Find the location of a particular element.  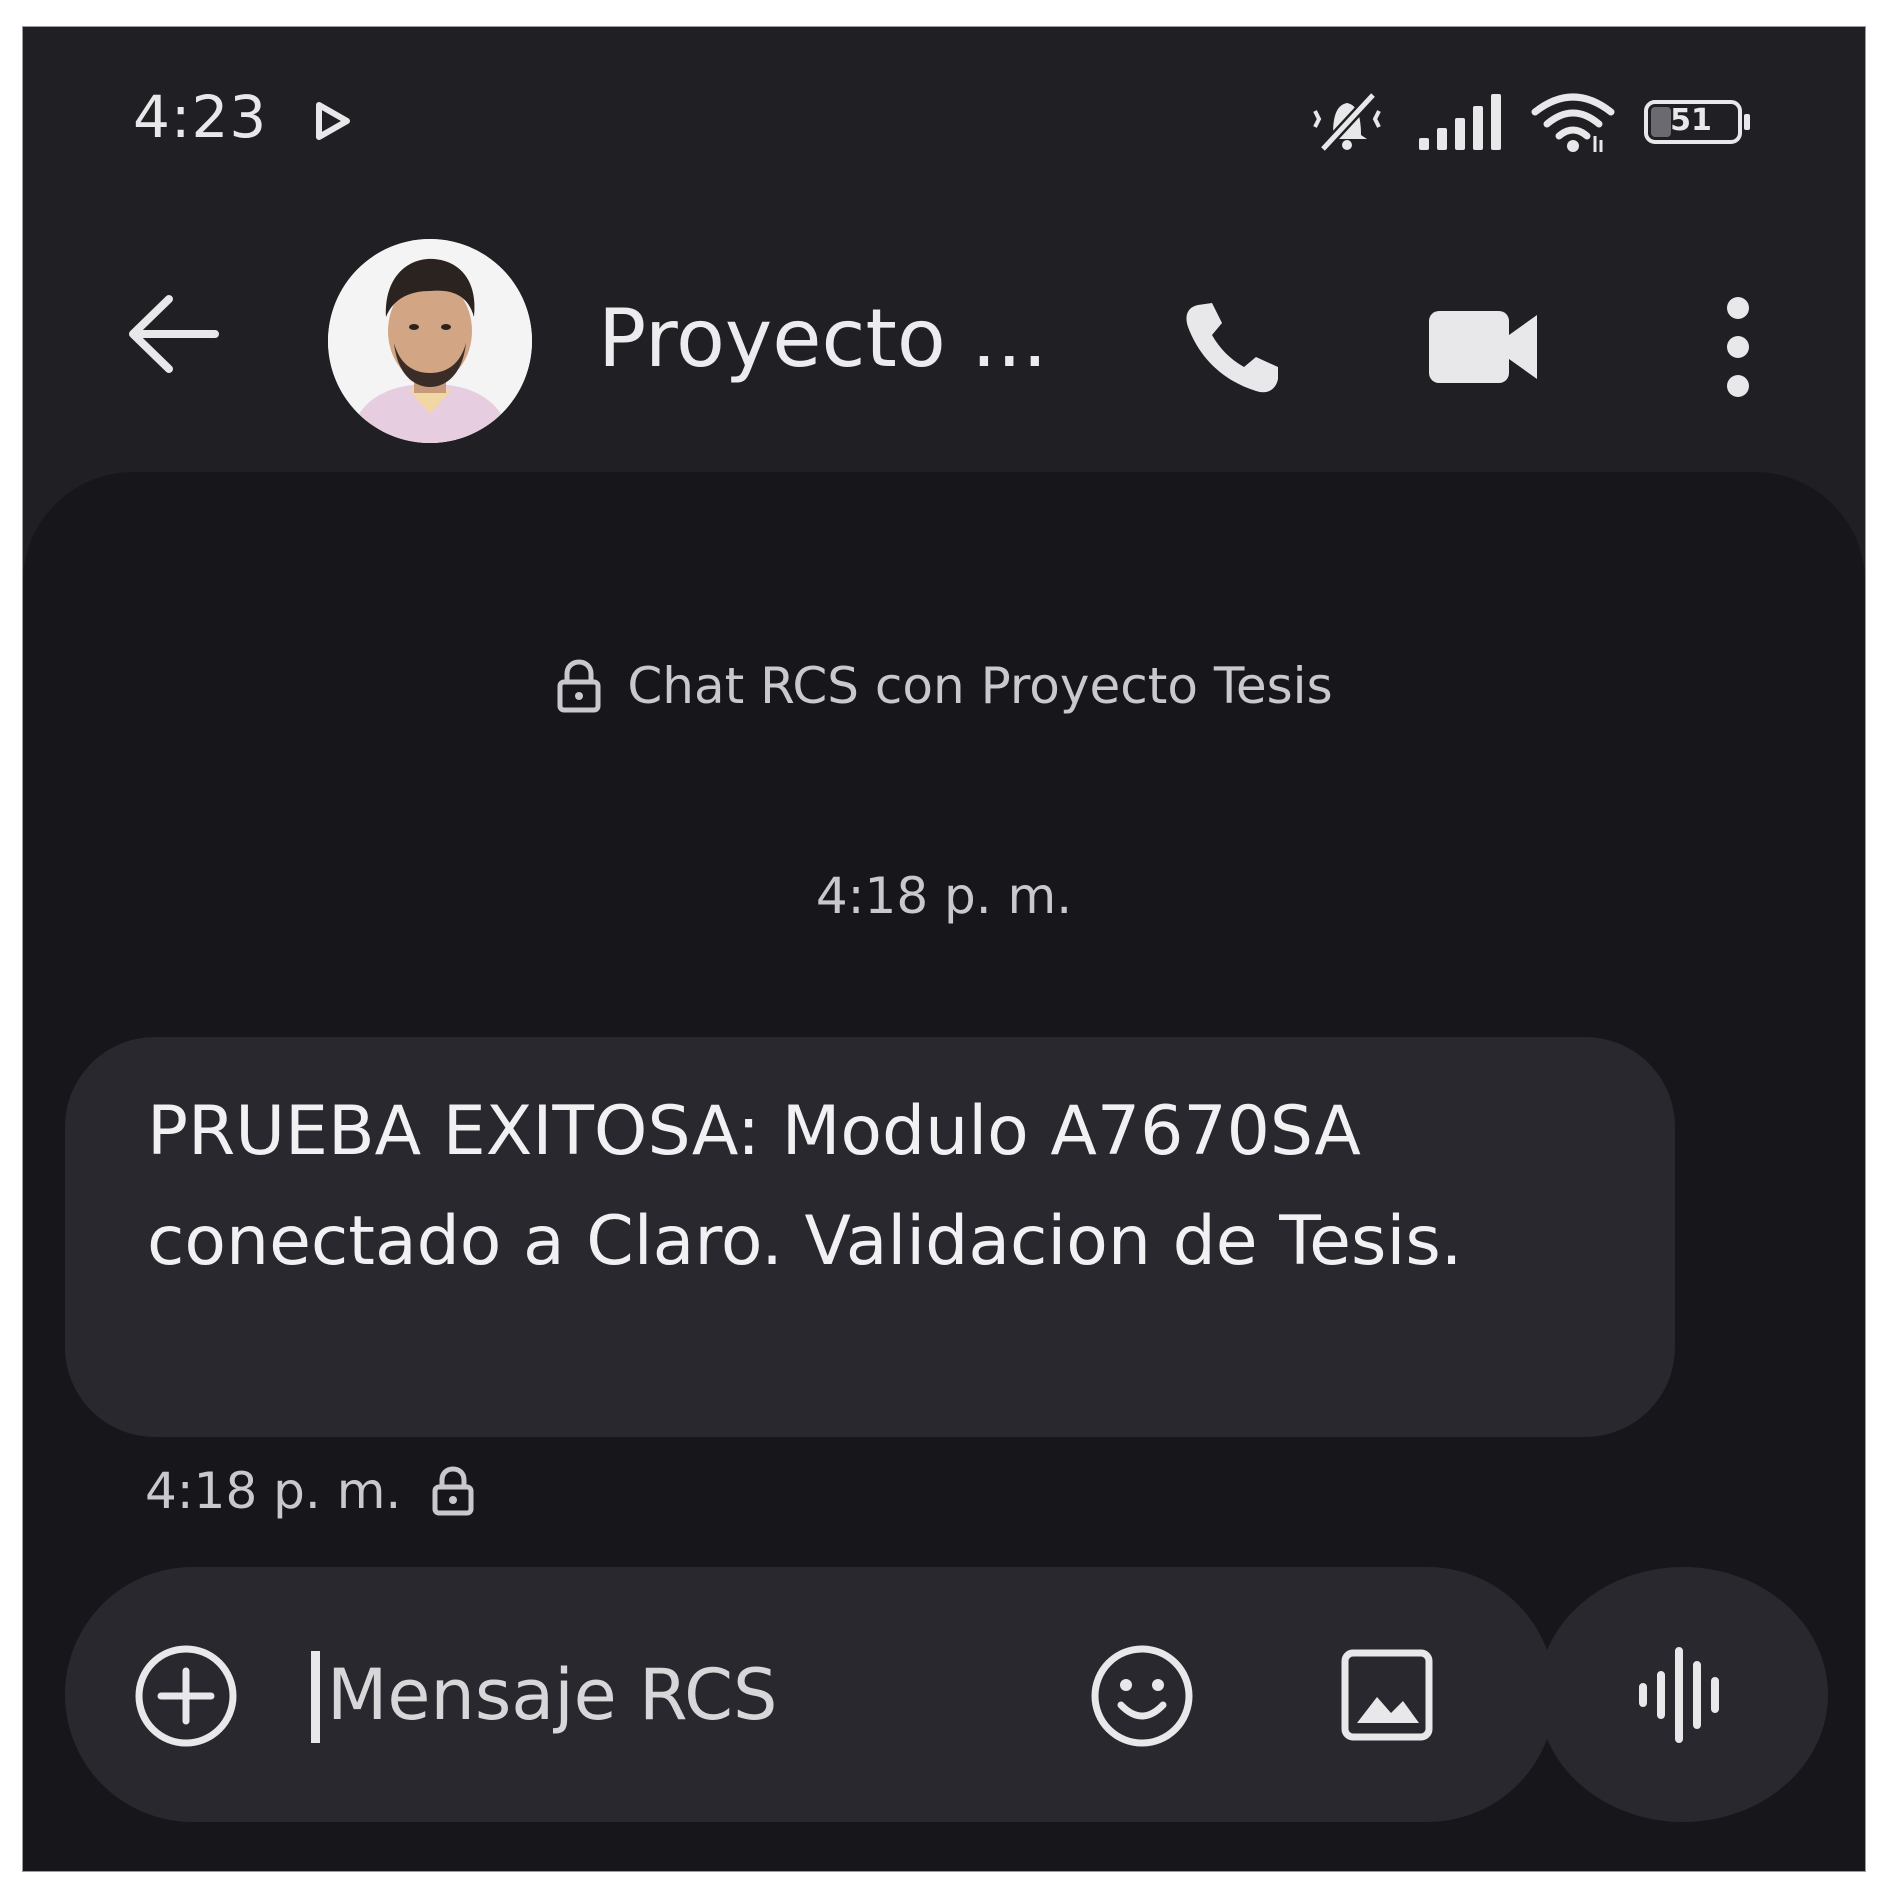

date-separator: 4:18 p. m. is located at coordinates (944, 896).